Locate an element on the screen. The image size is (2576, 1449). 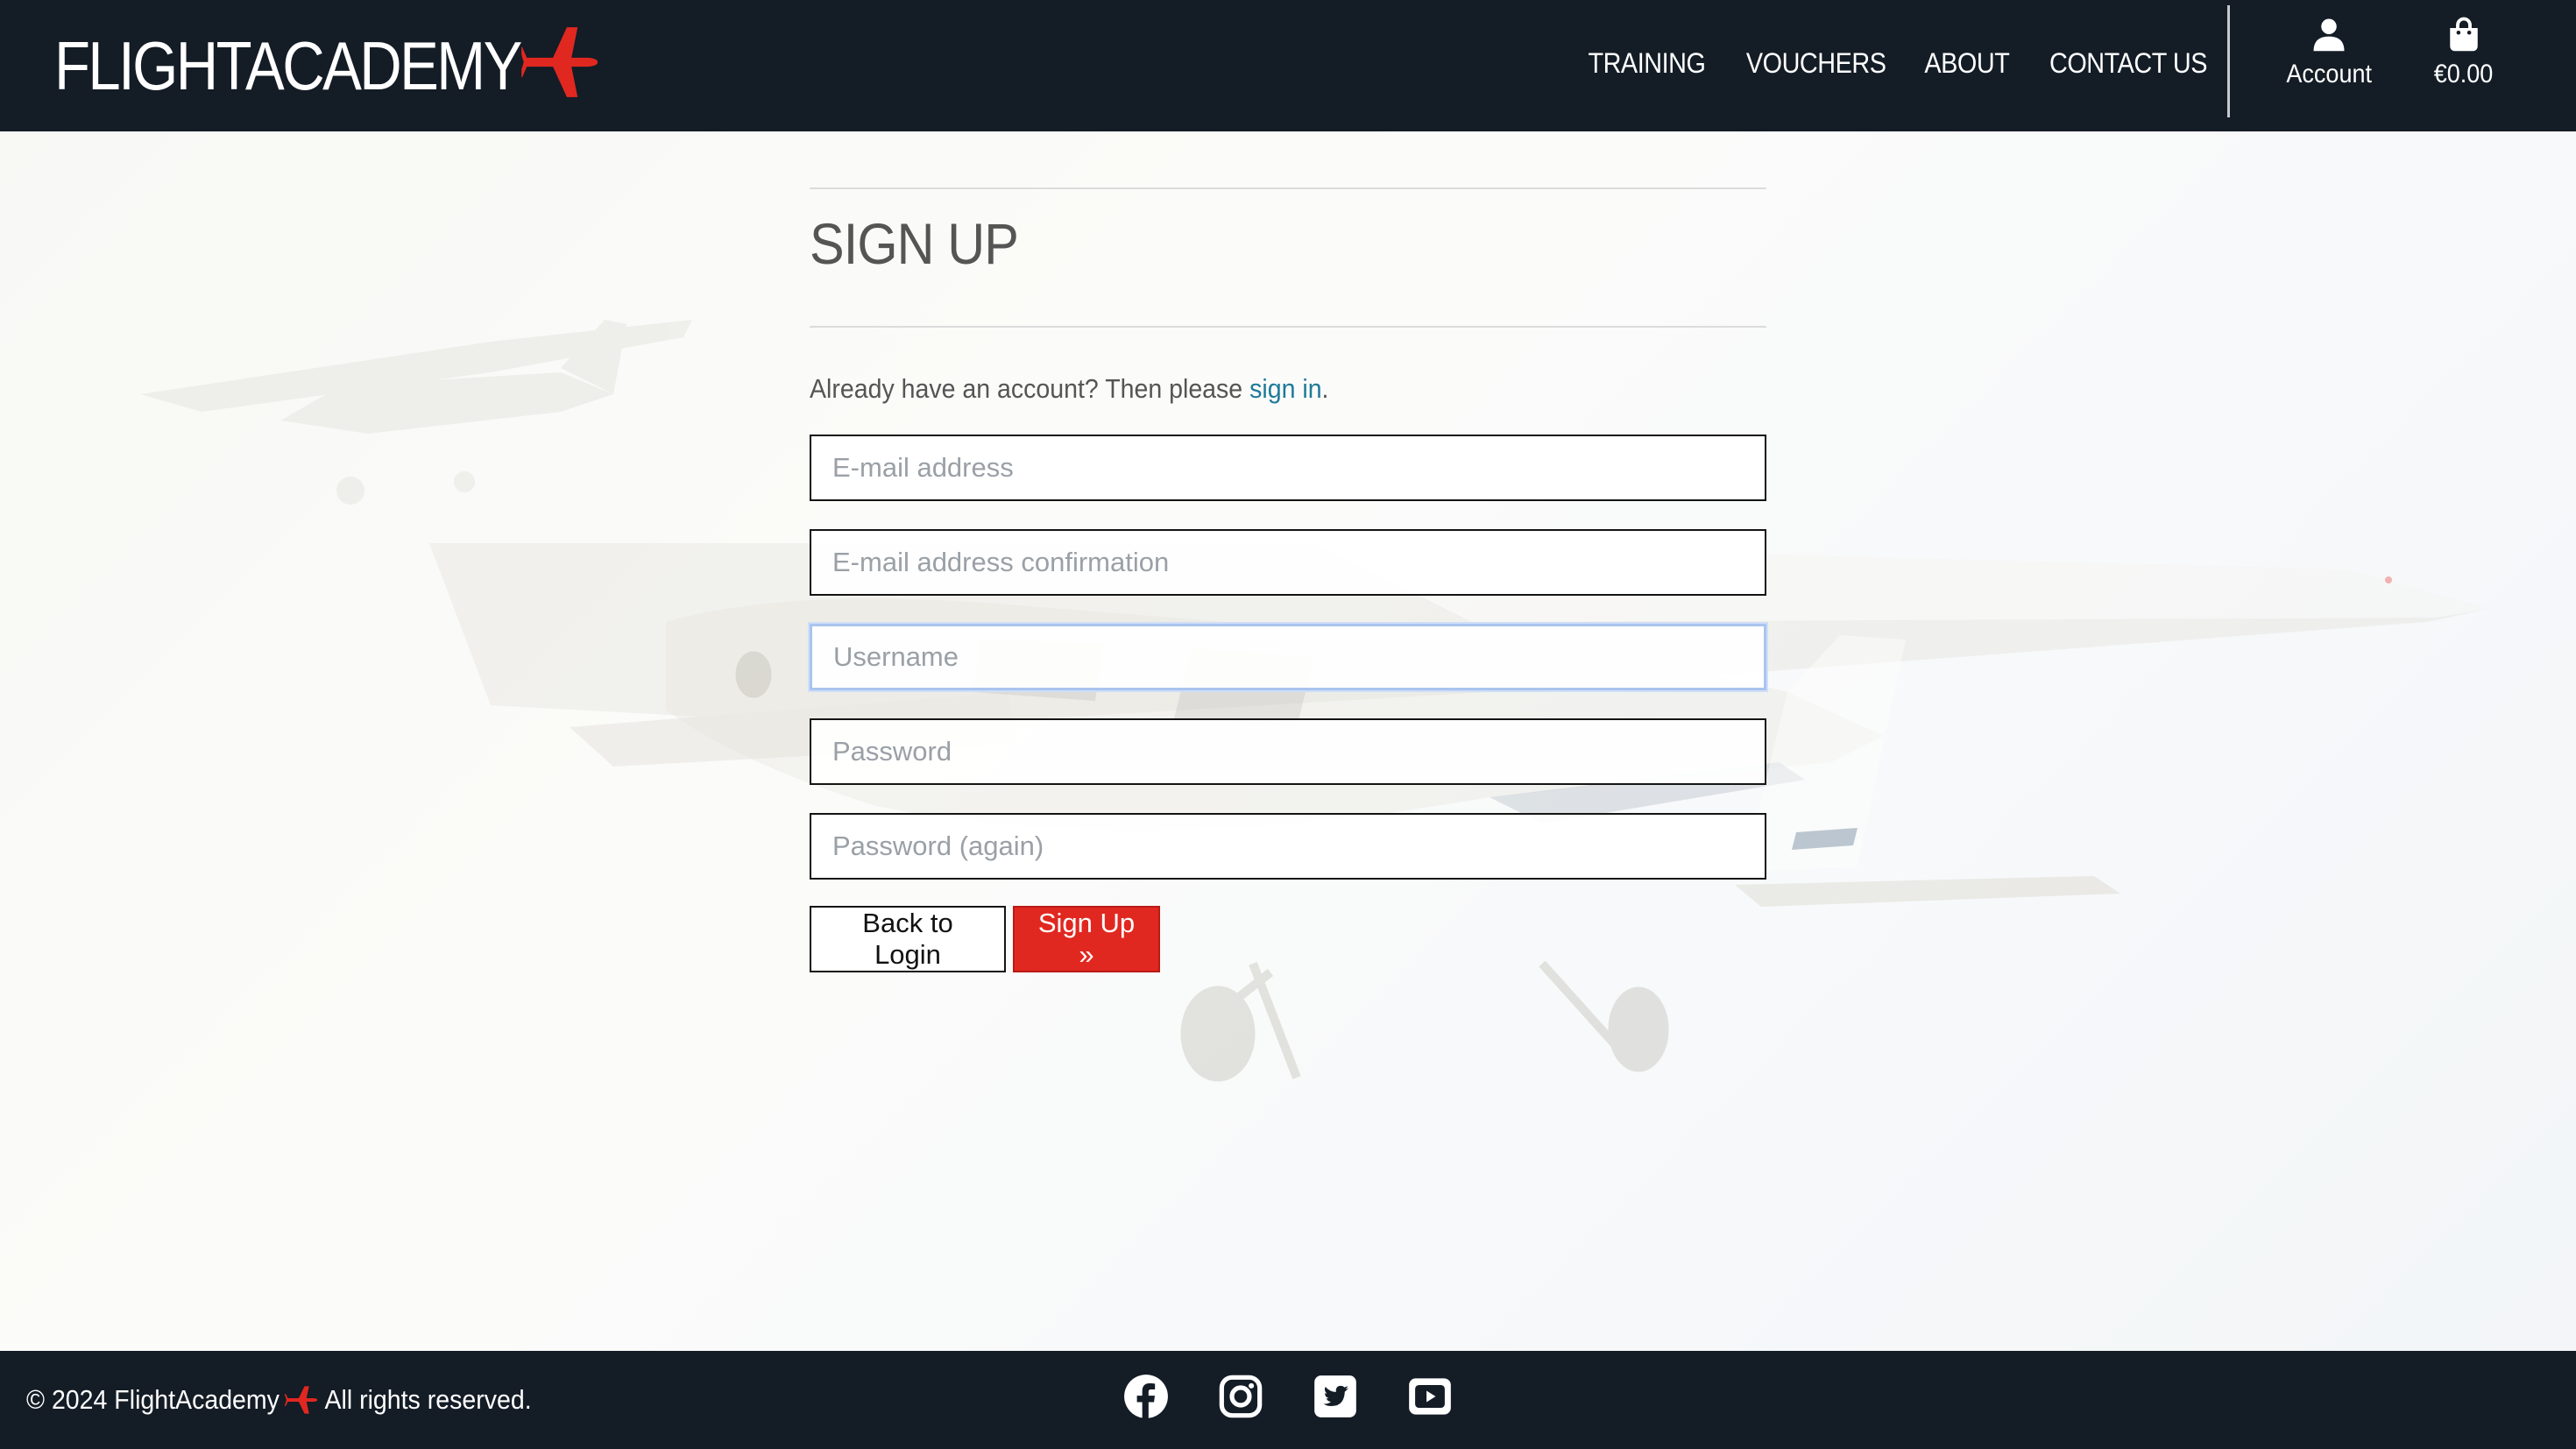
user-icon is located at coordinates (2329, 35).